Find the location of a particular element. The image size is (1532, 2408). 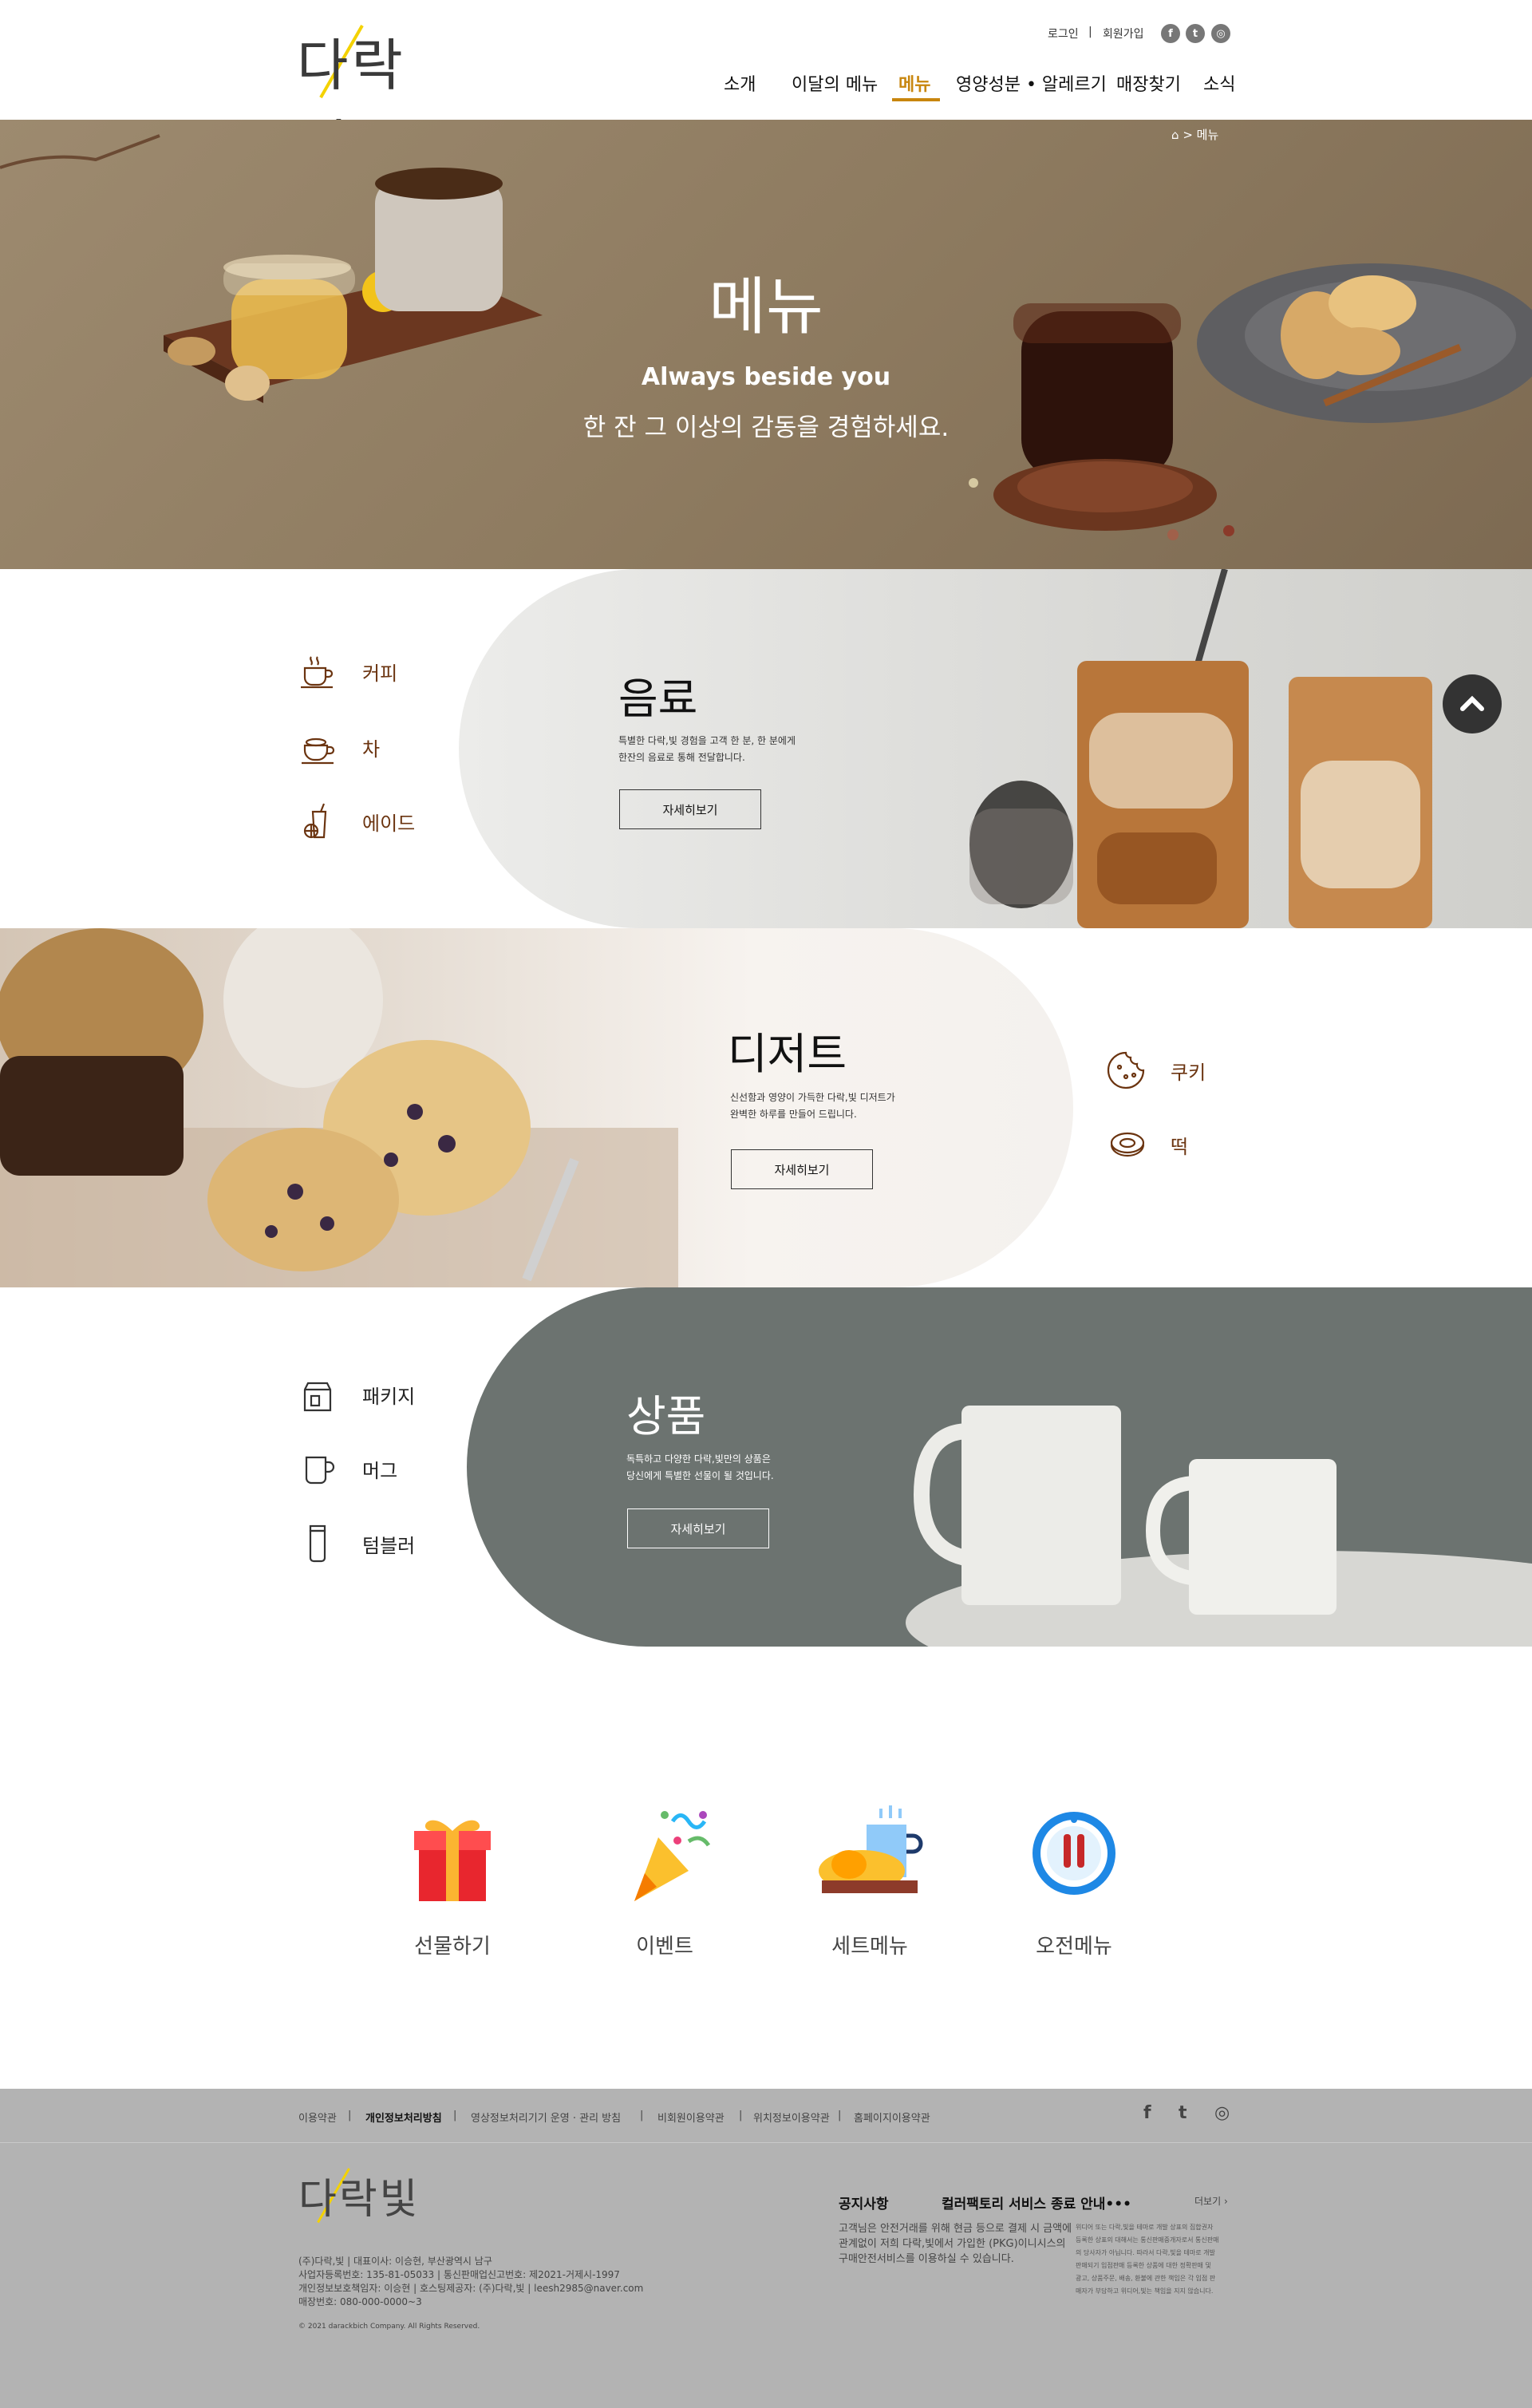

nav-item-monthly-menu: 이달의 메뉴 is located at coordinates (835, 83).